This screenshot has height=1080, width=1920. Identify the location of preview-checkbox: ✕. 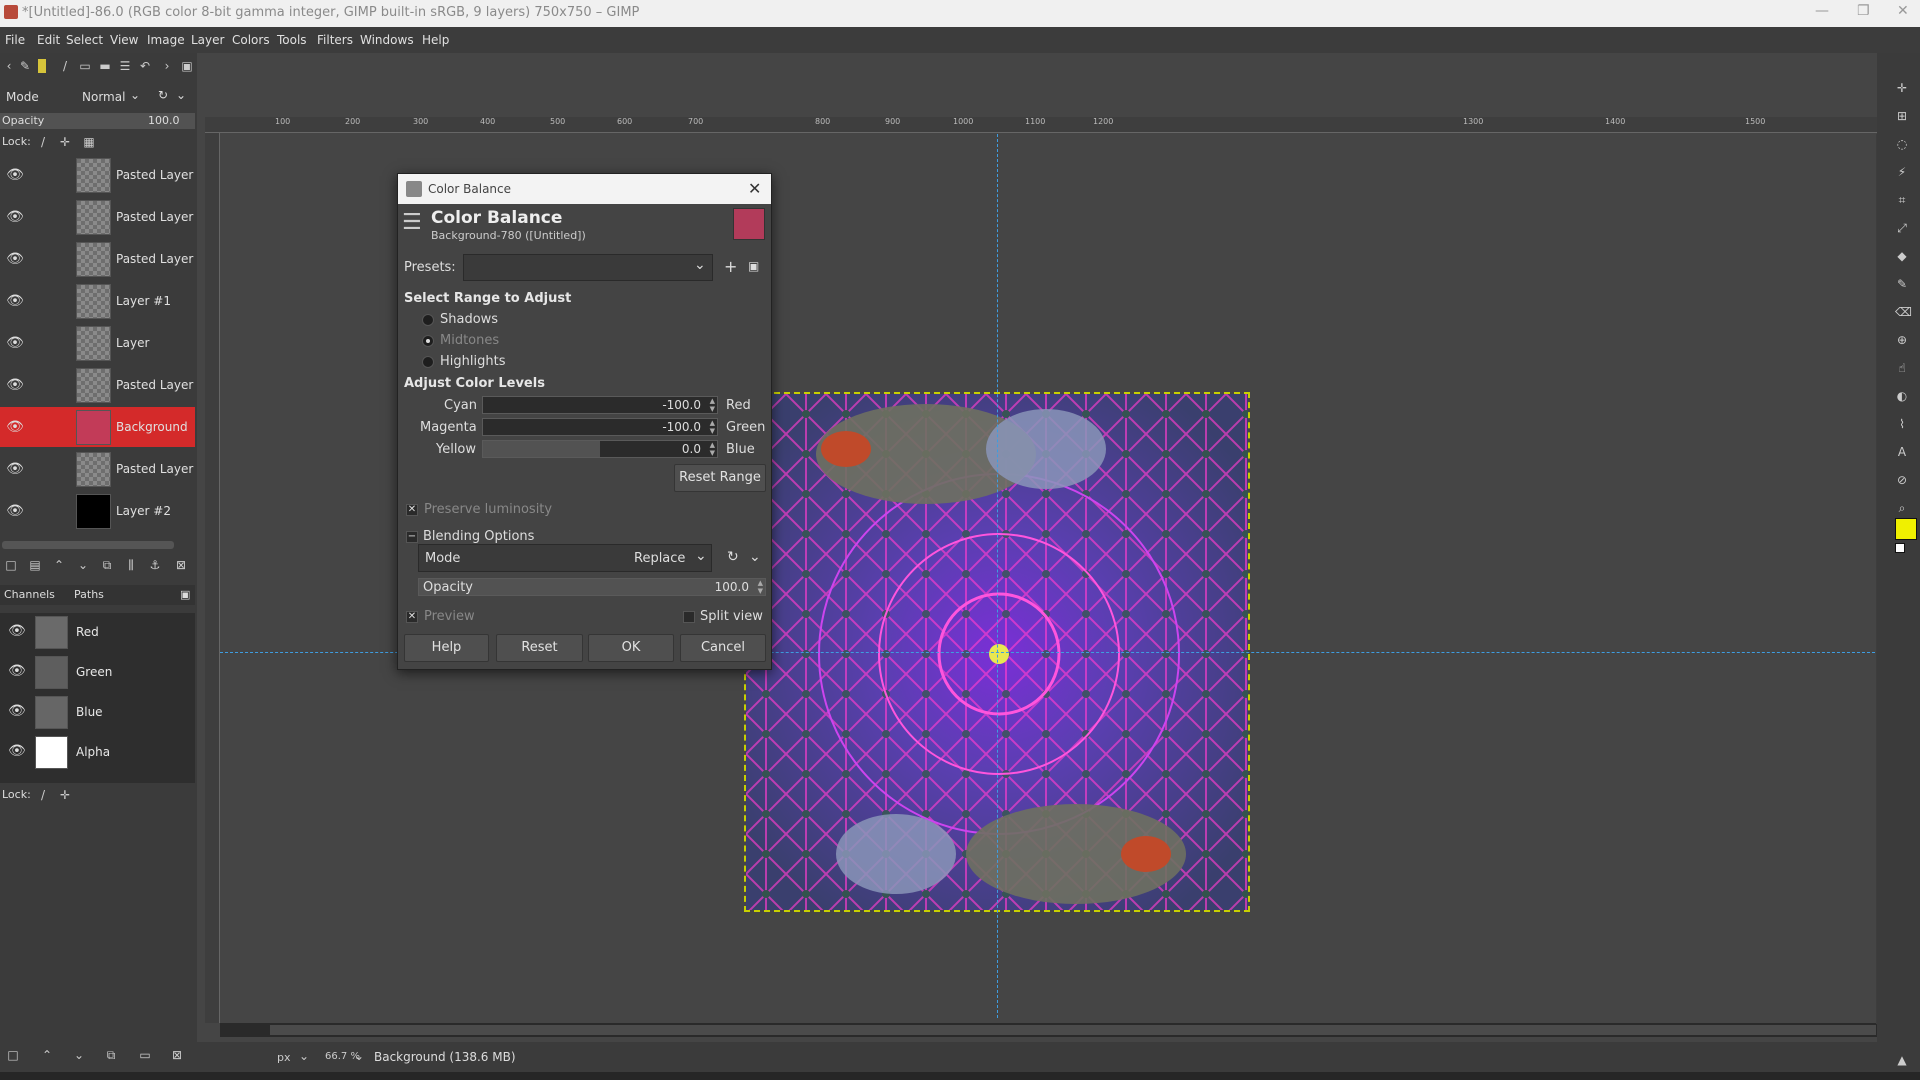
(412, 617).